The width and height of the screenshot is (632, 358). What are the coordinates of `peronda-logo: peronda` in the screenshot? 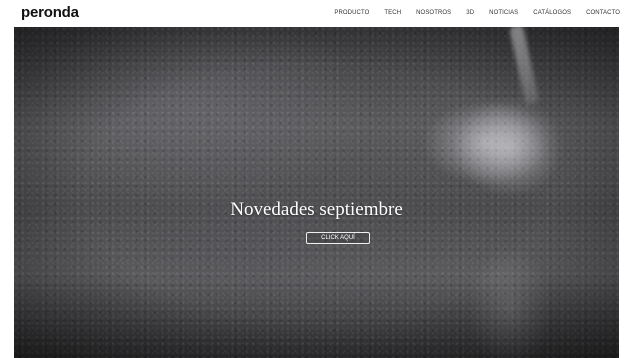 It's located at (50, 12).